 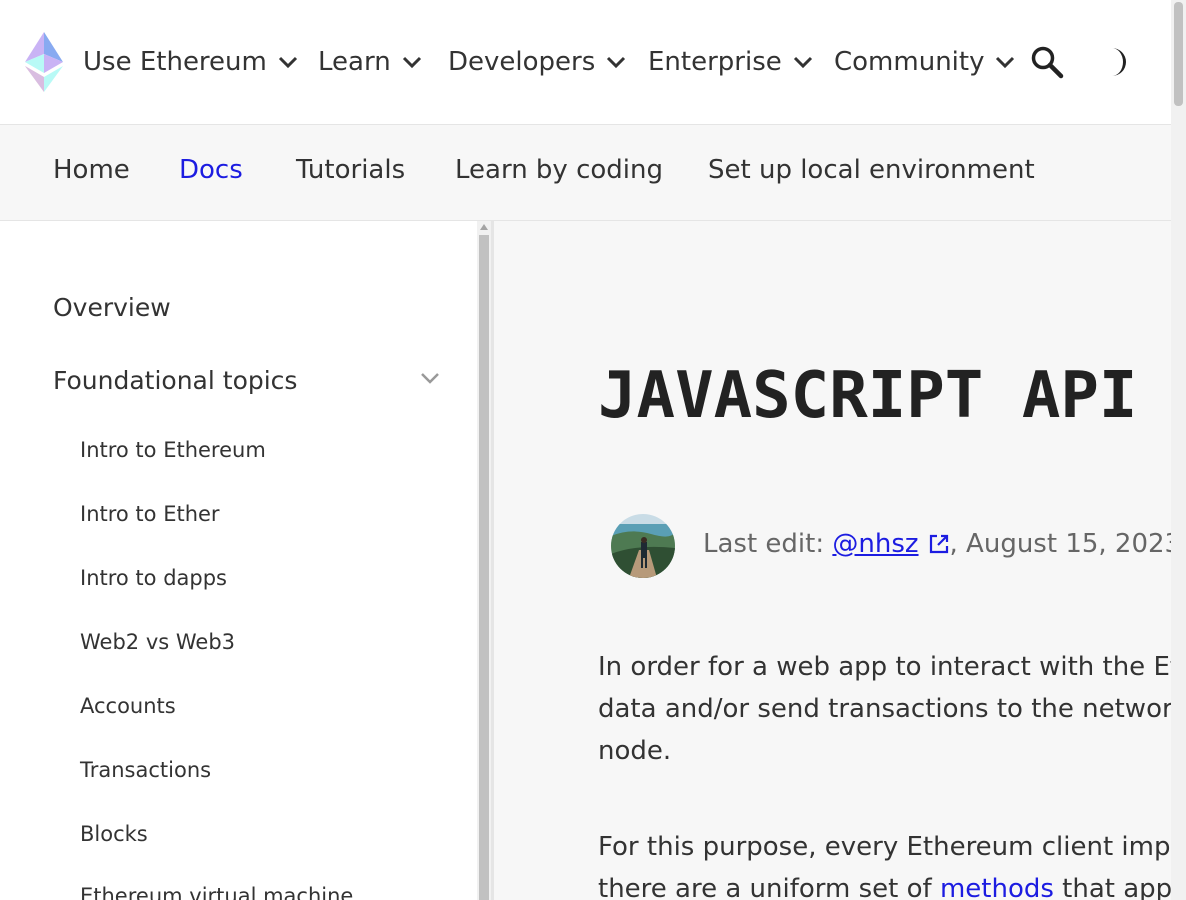 What do you see at coordinates (91, 170) in the screenshot?
I see `subnav-home: Home` at bounding box center [91, 170].